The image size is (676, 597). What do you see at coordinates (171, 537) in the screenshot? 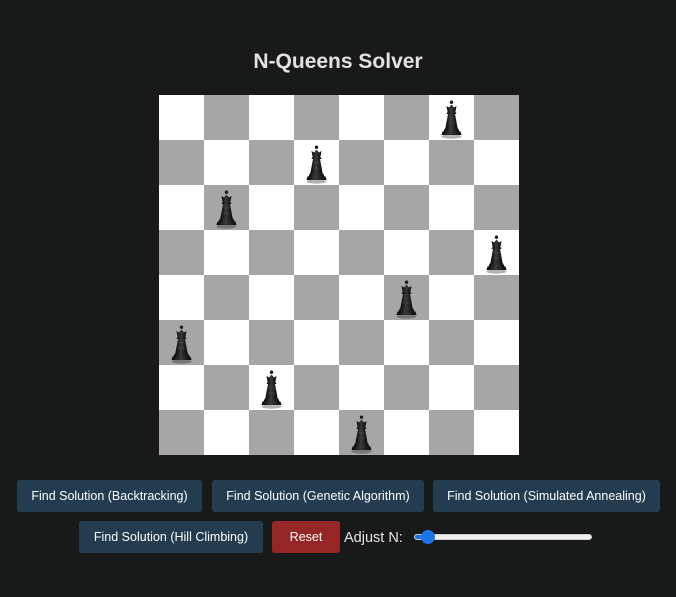
I see `hill-climbing-button: Find Solution (Hill Climbing)` at bounding box center [171, 537].